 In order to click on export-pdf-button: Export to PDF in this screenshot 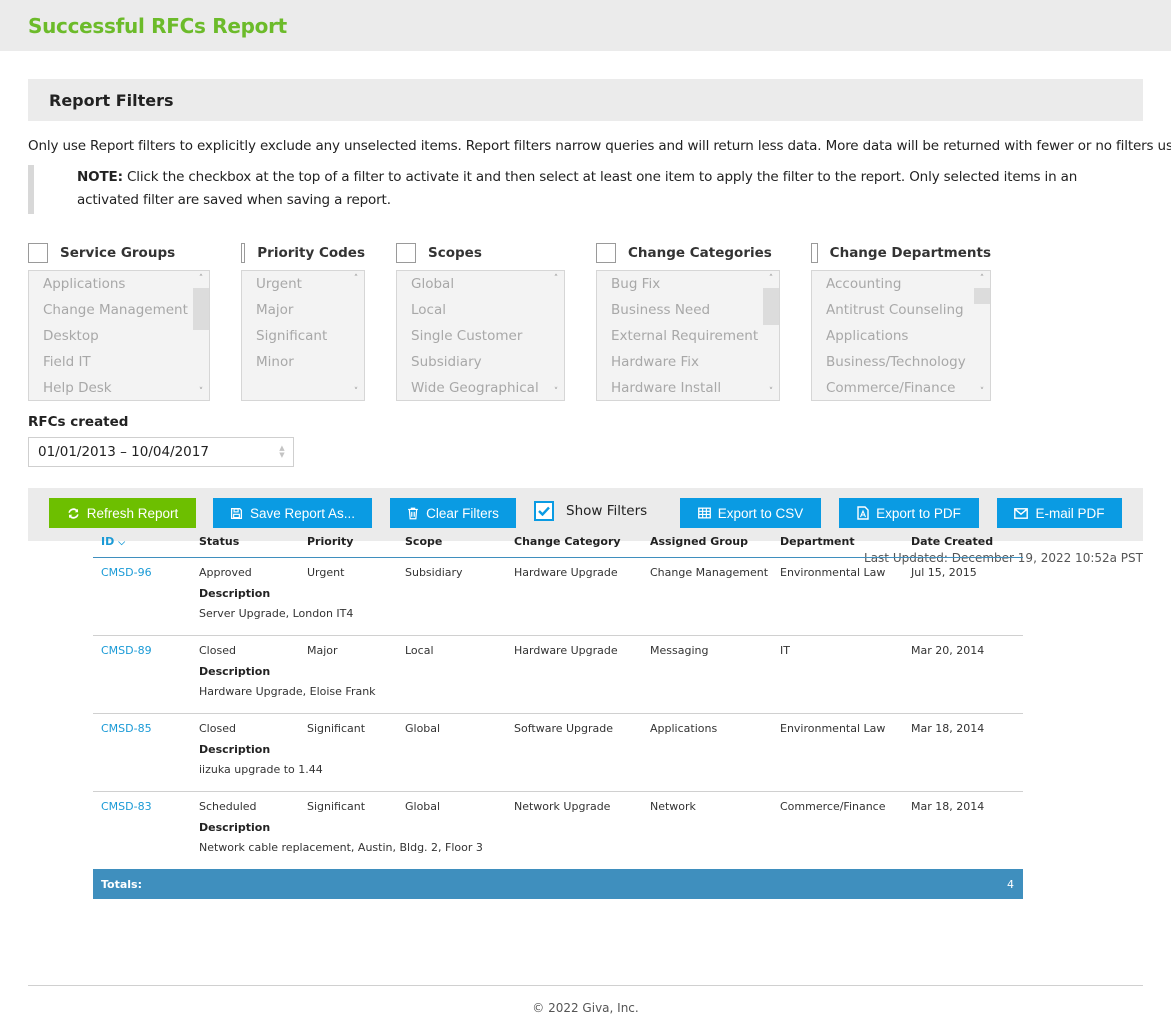, I will do `click(909, 513)`.